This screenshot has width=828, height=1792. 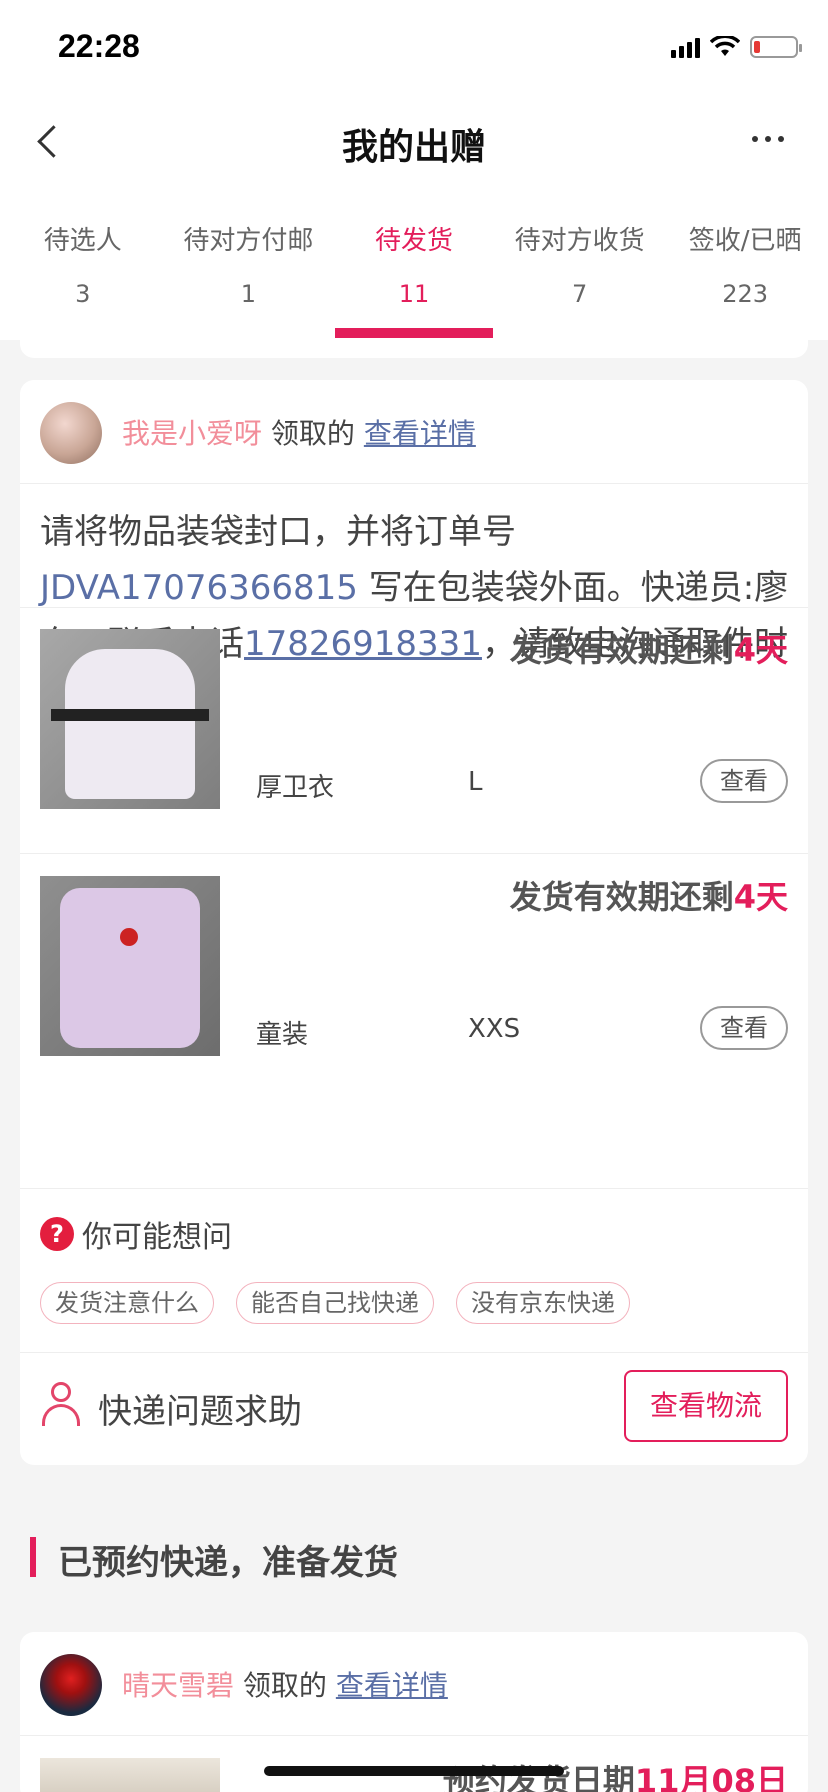 What do you see at coordinates (685, 47) in the screenshot?
I see `signal-icon` at bounding box center [685, 47].